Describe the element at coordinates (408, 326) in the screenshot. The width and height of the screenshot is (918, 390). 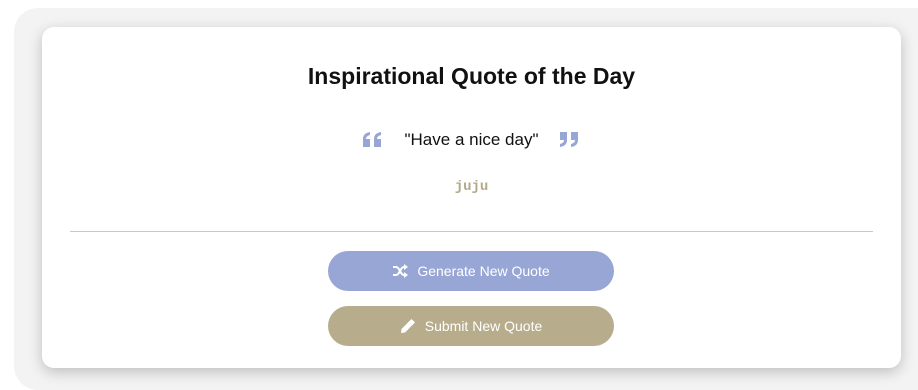
I see `pencil-icon` at that location.